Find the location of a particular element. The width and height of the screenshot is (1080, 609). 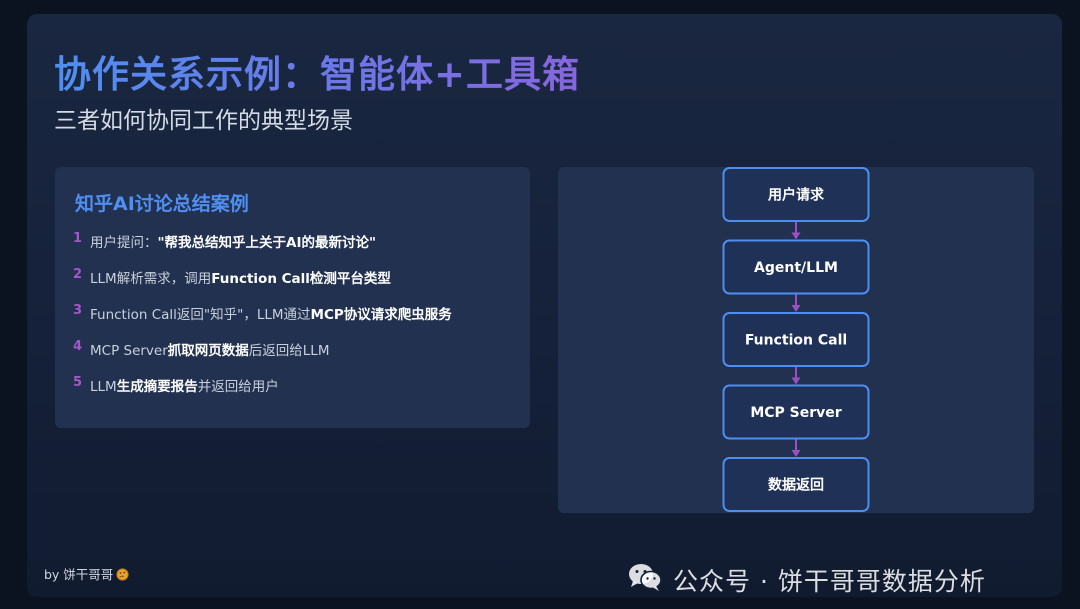

cookie-emoji-icon is located at coordinates (122, 576).